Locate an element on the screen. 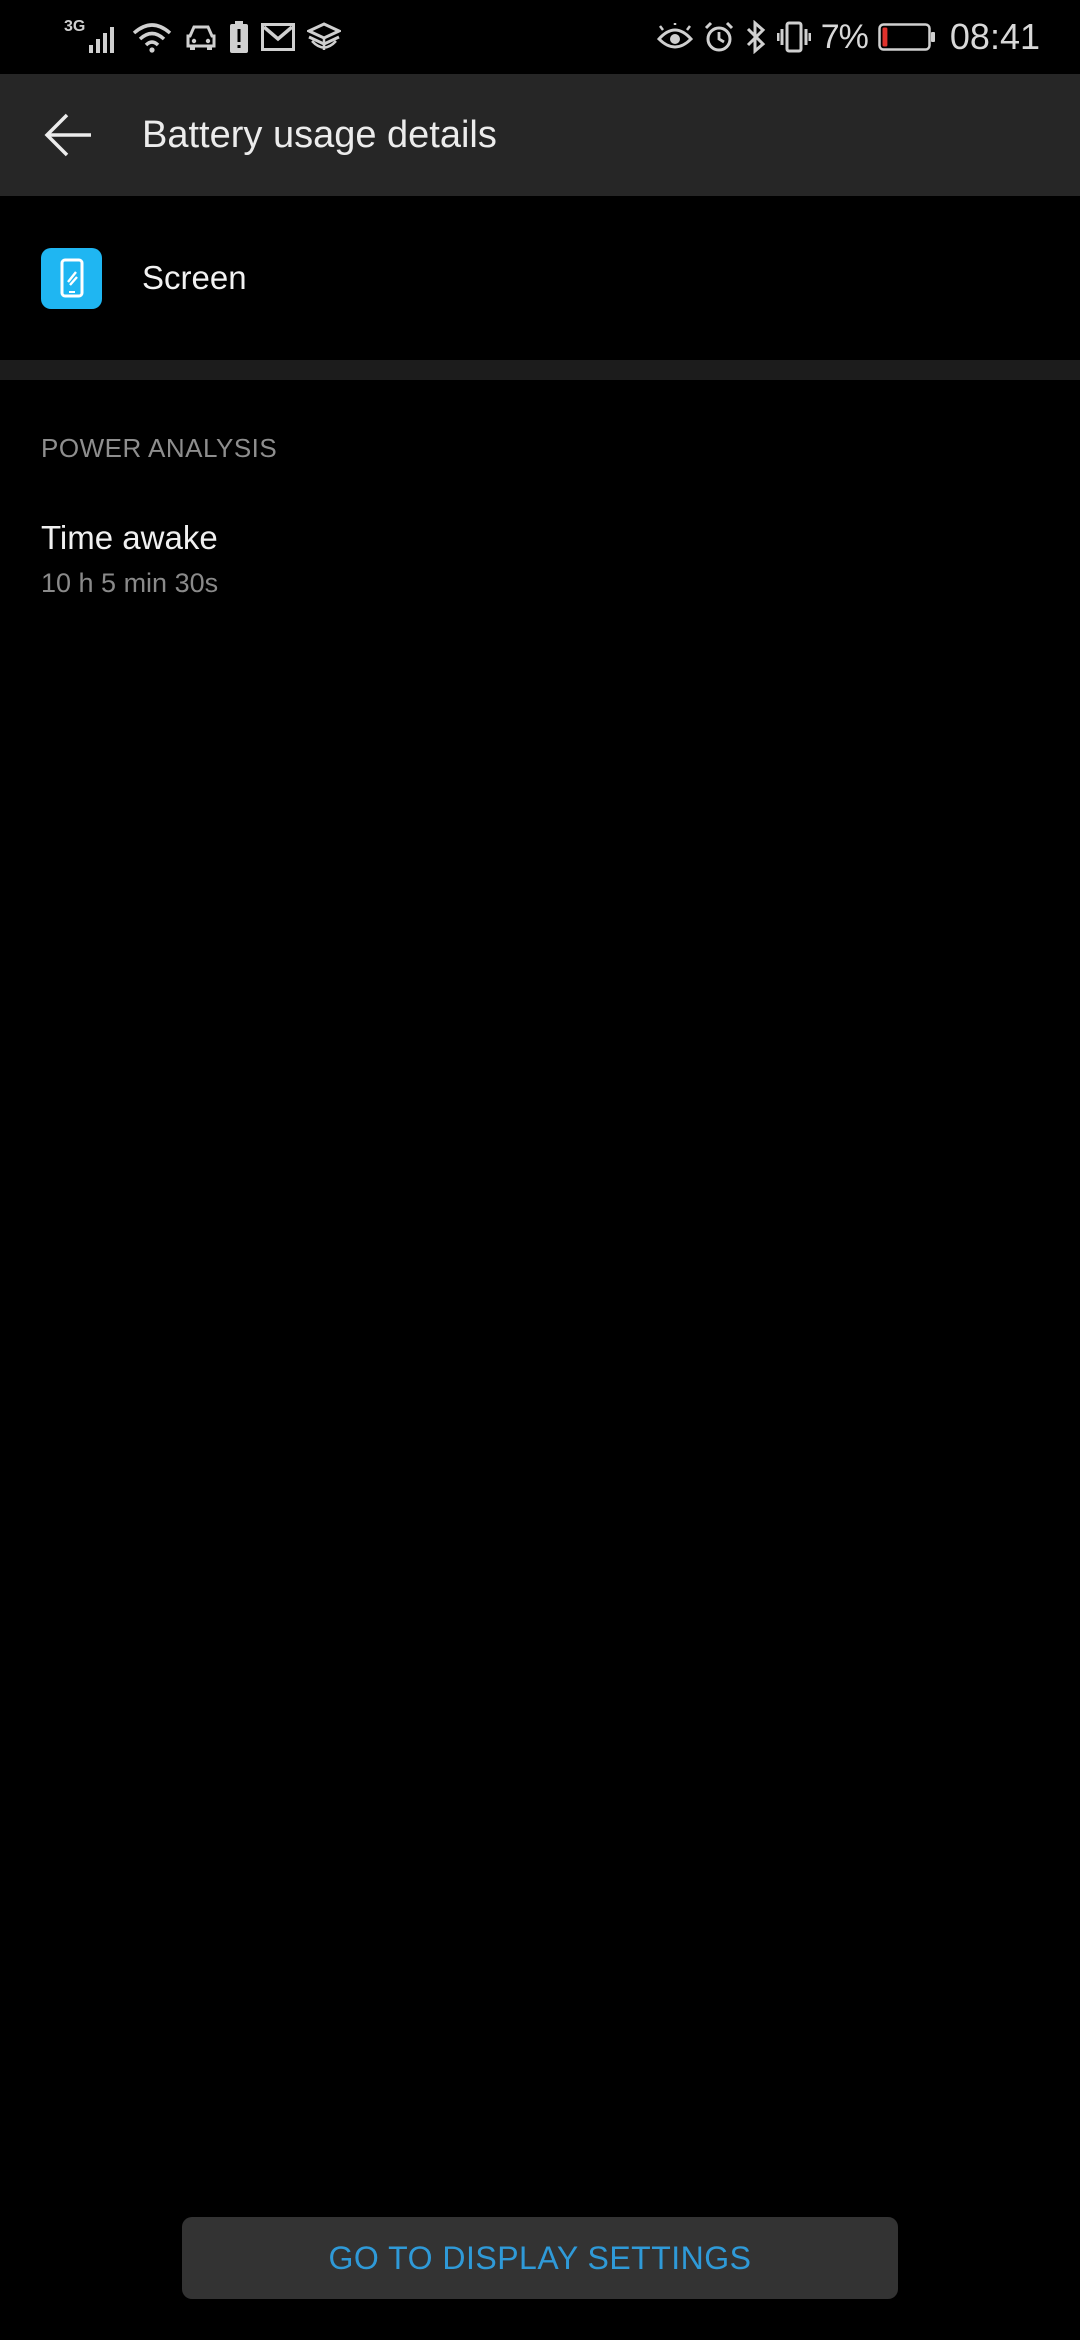 The width and height of the screenshot is (1080, 2340). go-to-display-settings-button: GO TO DISPLAY SETTINGS is located at coordinates (540, 2258).